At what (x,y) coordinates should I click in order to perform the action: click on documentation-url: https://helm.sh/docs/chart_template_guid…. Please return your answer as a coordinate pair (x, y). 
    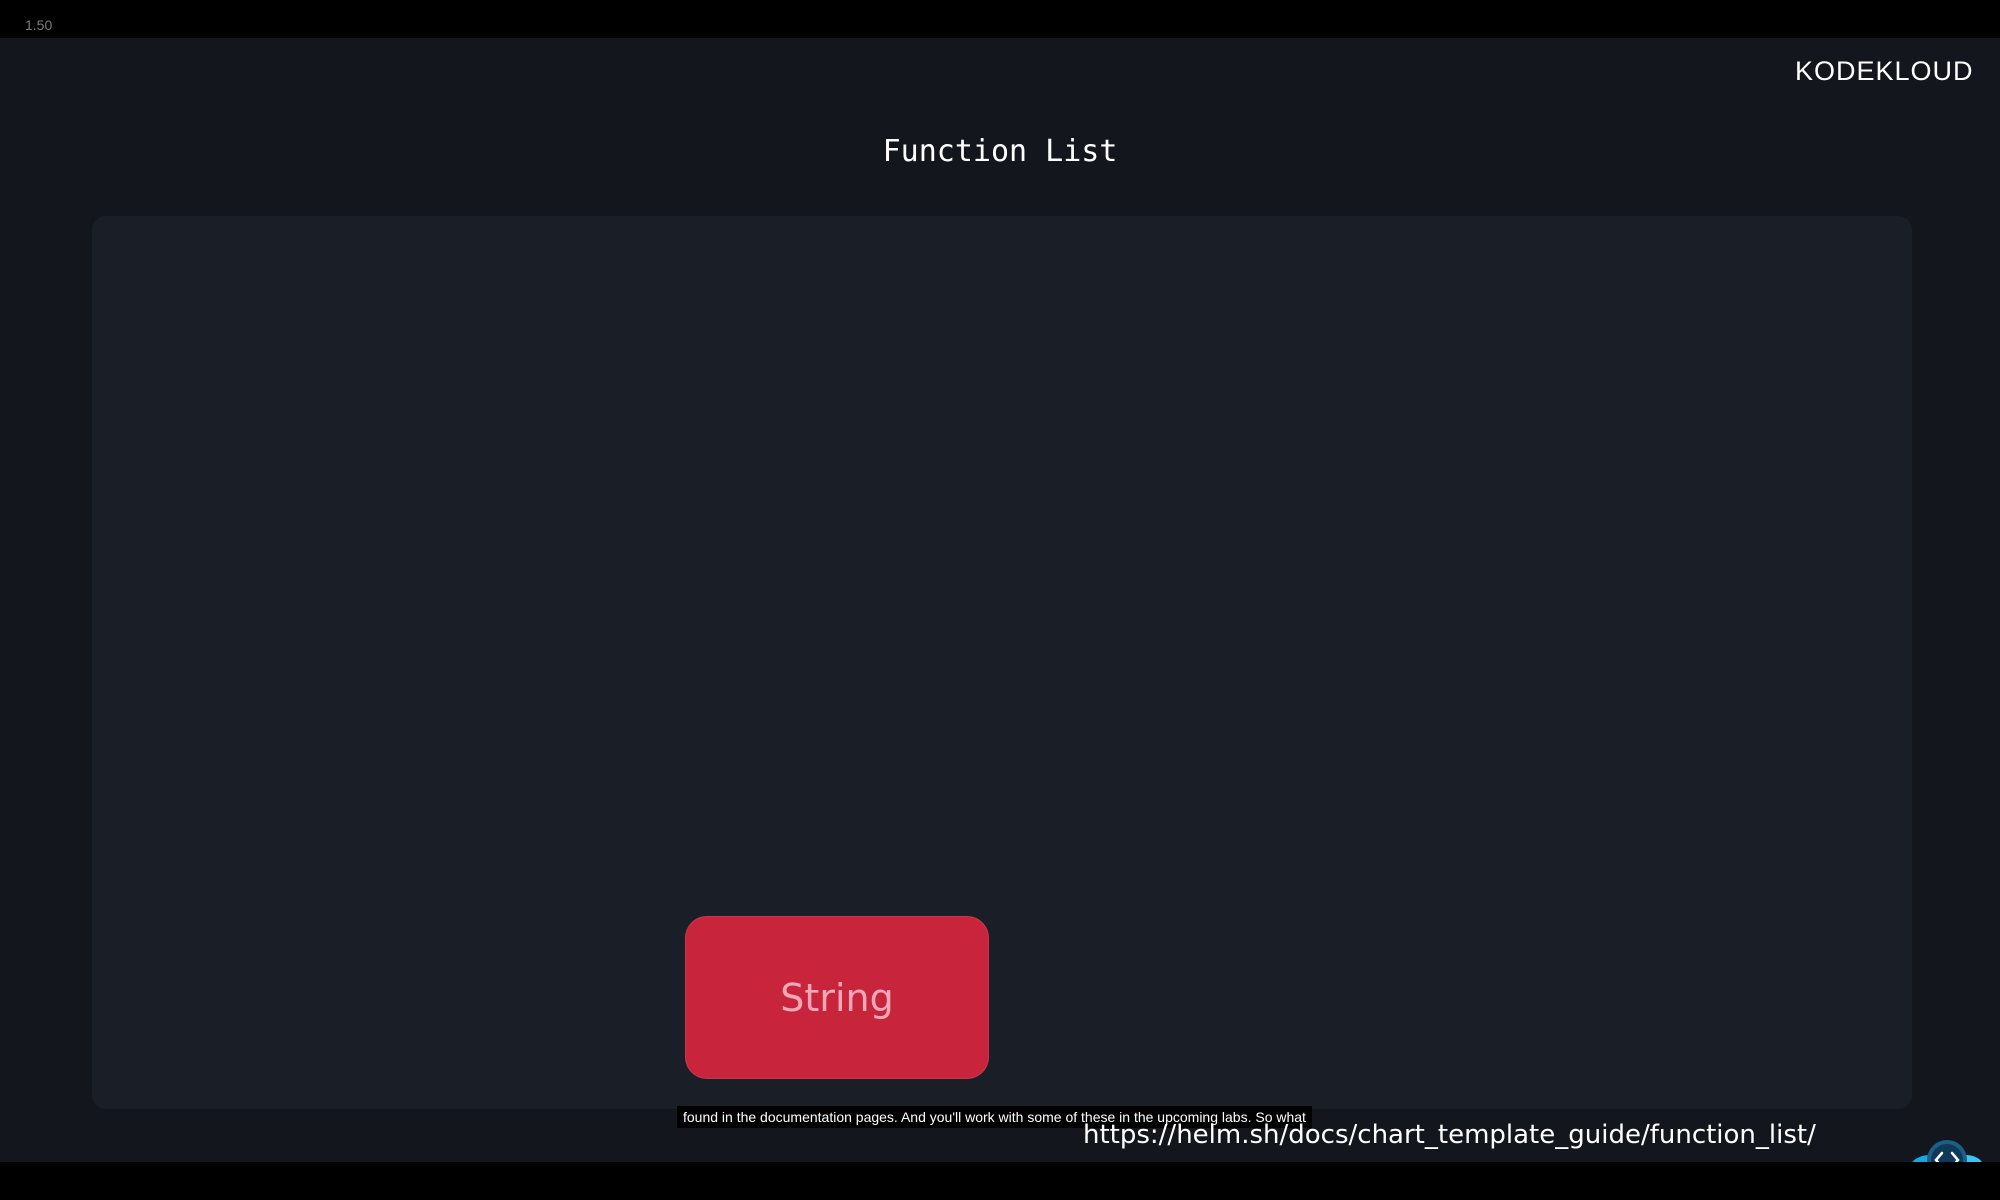
    Looking at the image, I should click on (1449, 1135).